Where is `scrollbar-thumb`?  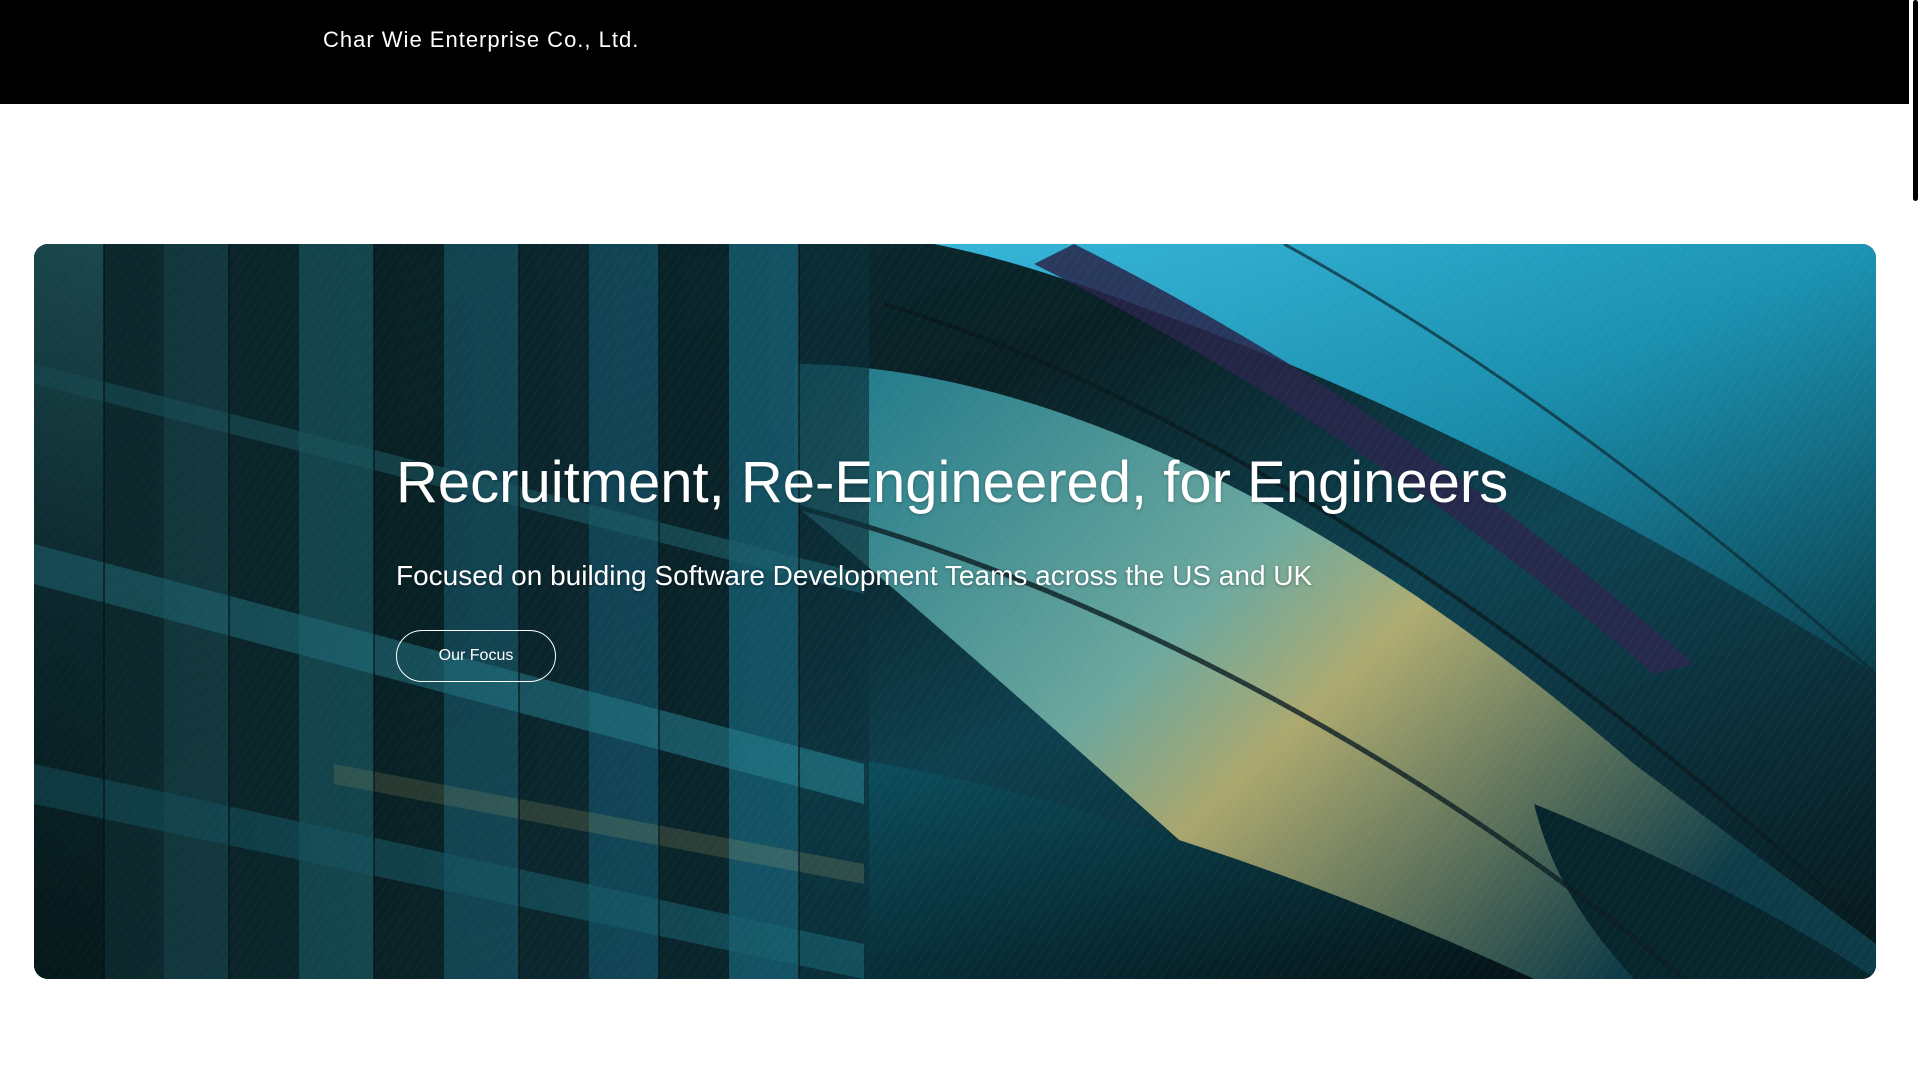
scrollbar-thumb is located at coordinates (1915, 100).